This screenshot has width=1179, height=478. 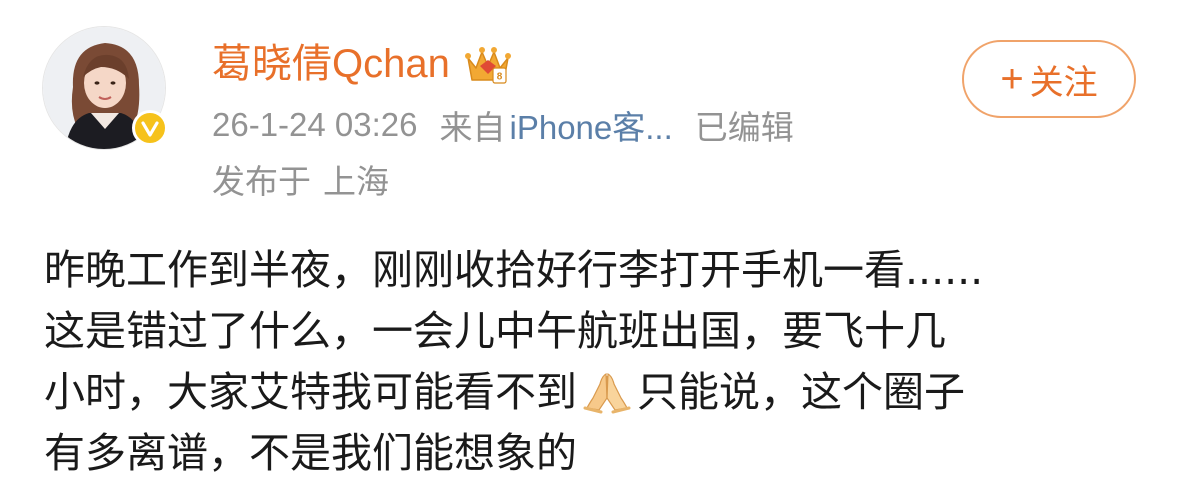 What do you see at coordinates (356, 181) in the screenshot?
I see `location-city: 上海` at bounding box center [356, 181].